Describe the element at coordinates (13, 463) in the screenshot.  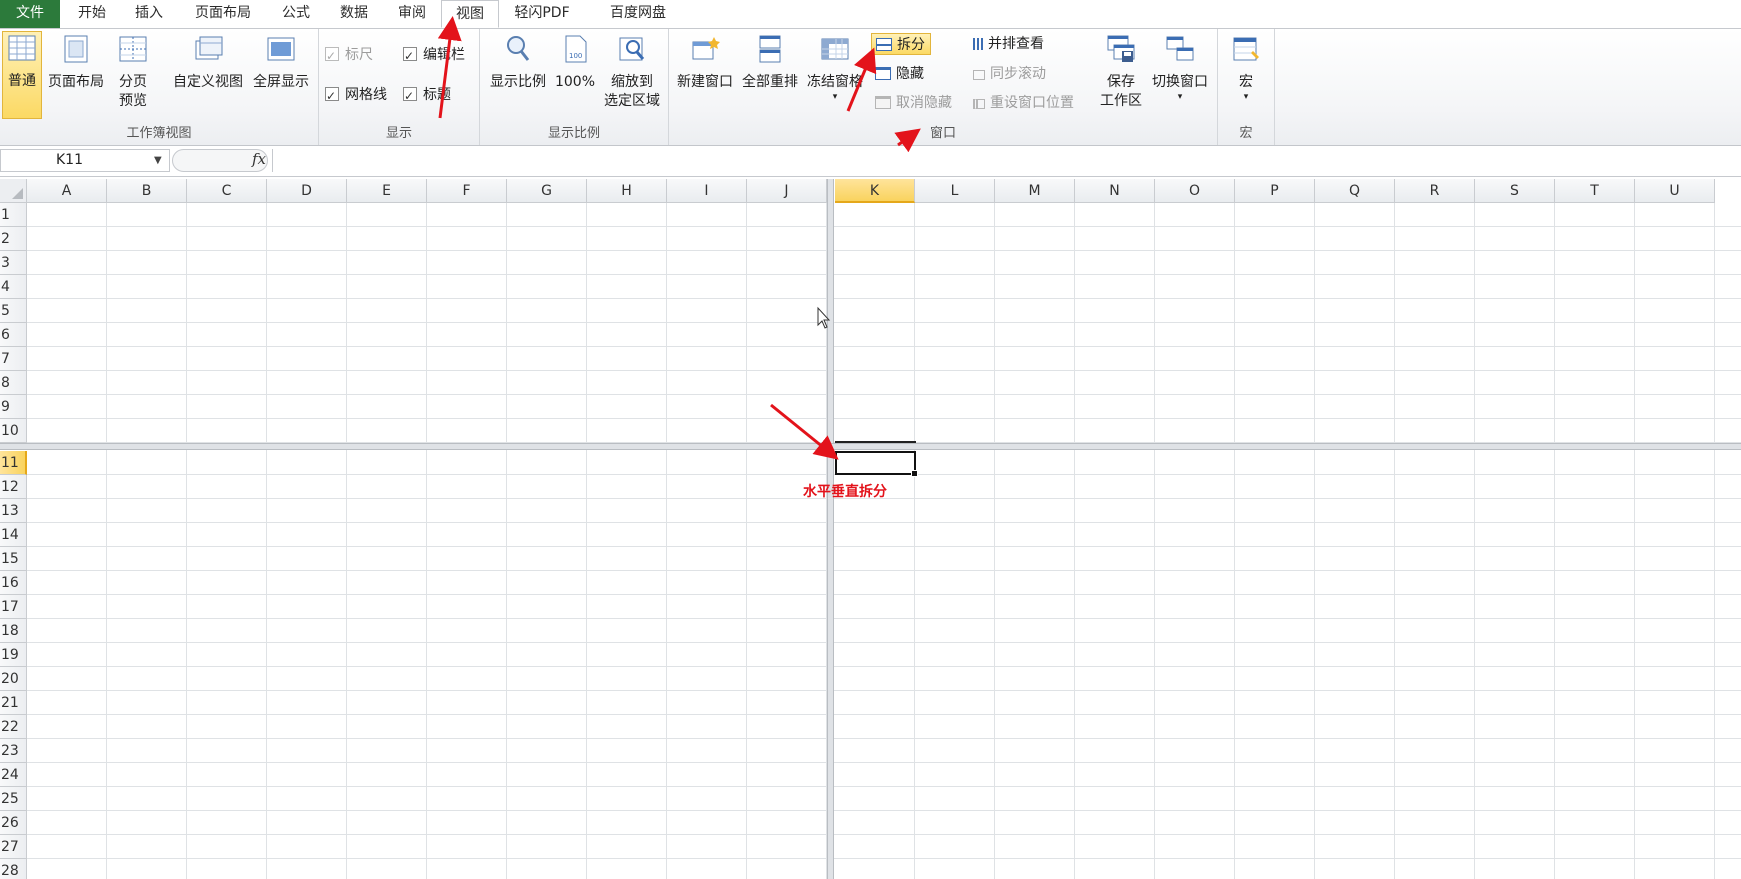
I see `row-header-11: 11` at that location.